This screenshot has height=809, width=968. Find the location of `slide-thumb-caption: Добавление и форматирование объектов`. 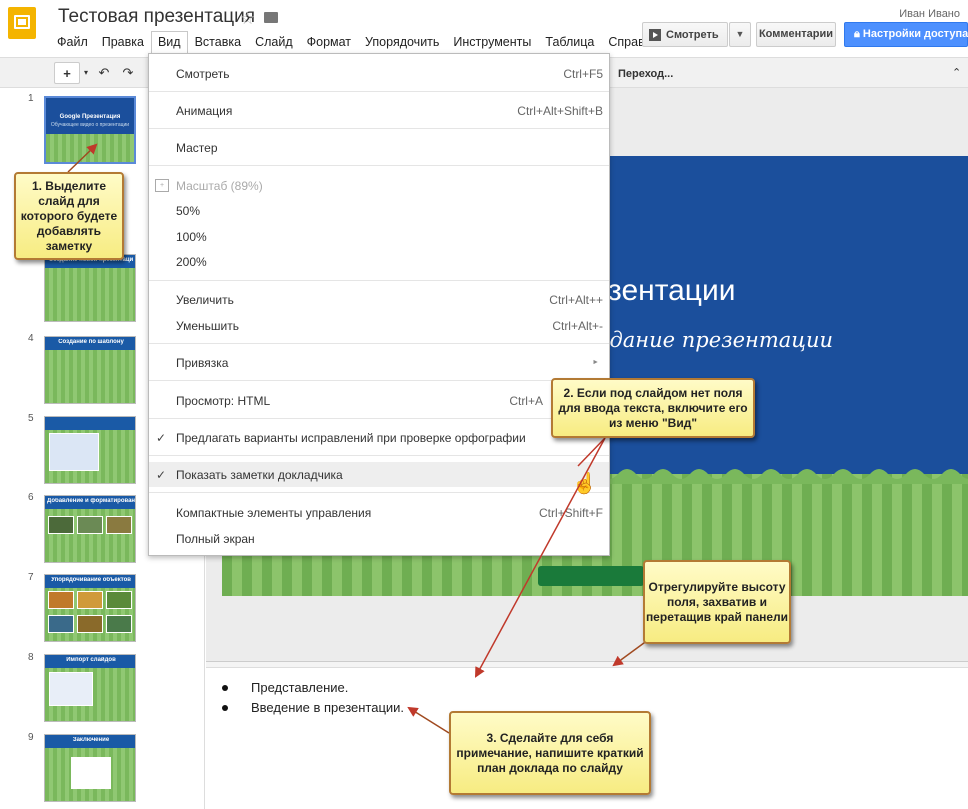

slide-thumb-caption: Добавление и форматирование объектов is located at coordinates (91, 501).